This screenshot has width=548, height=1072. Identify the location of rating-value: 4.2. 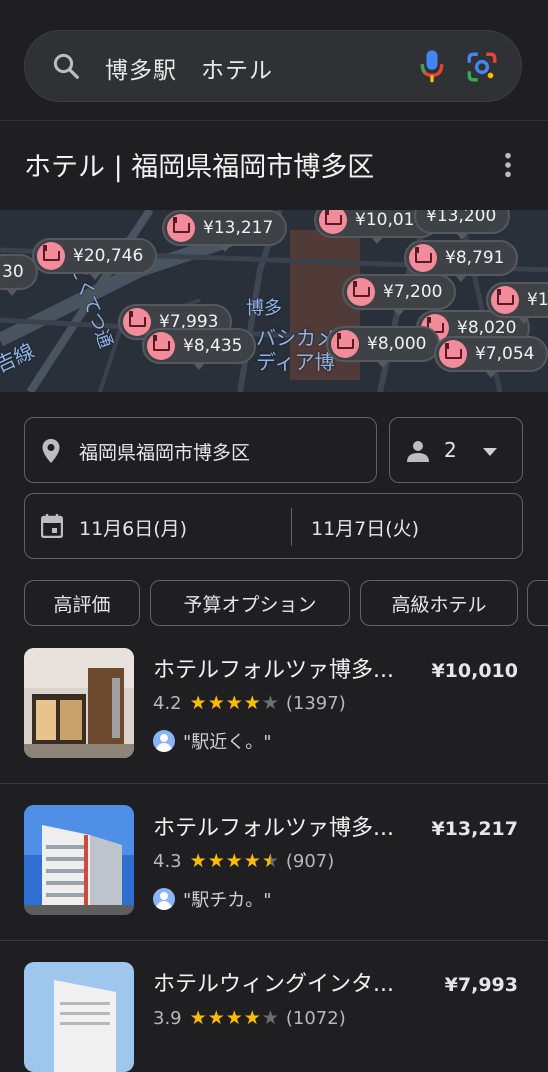
(167, 703).